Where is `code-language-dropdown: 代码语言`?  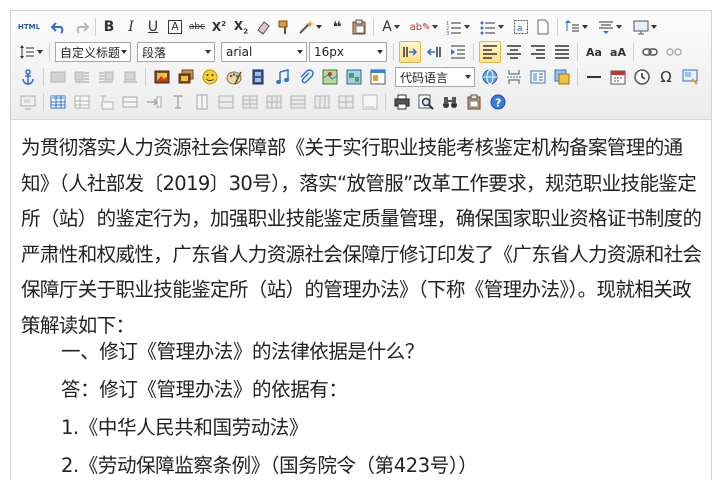 code-language-dropdown: 代码语言 is located at coordinates (435, 77).